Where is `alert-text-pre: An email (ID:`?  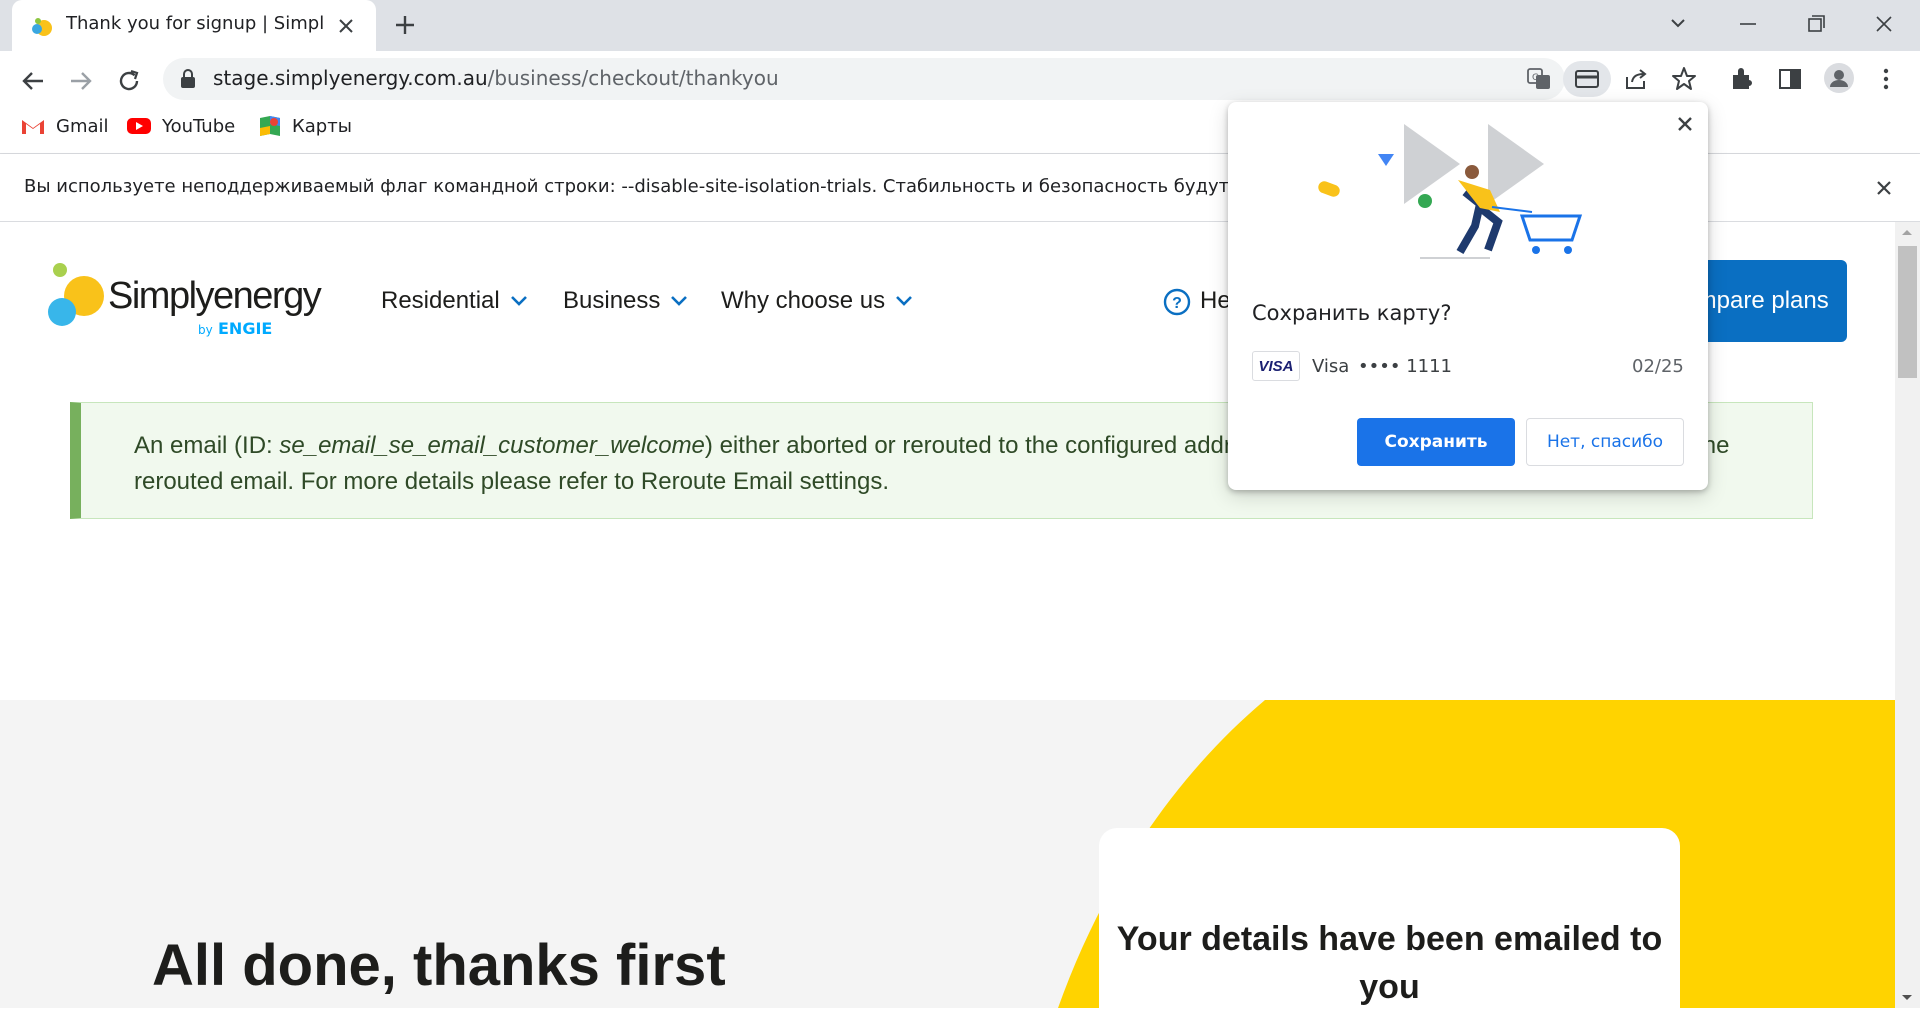
alert-text-pre: An email (ID: is located at coordinates (207, 445).